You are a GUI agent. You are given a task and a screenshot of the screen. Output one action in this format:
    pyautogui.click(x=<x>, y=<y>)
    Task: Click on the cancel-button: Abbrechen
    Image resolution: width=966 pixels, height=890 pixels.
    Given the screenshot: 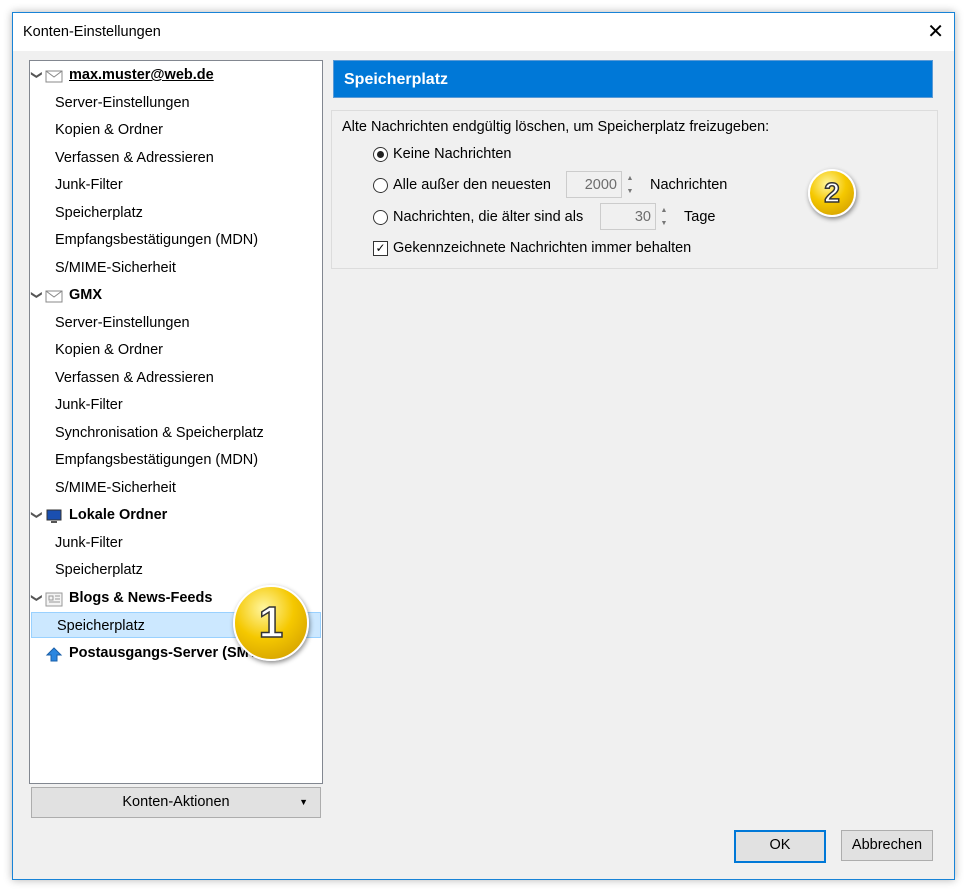 What is the action you would take?
    pyautogui.click(x=887, y=845)
    